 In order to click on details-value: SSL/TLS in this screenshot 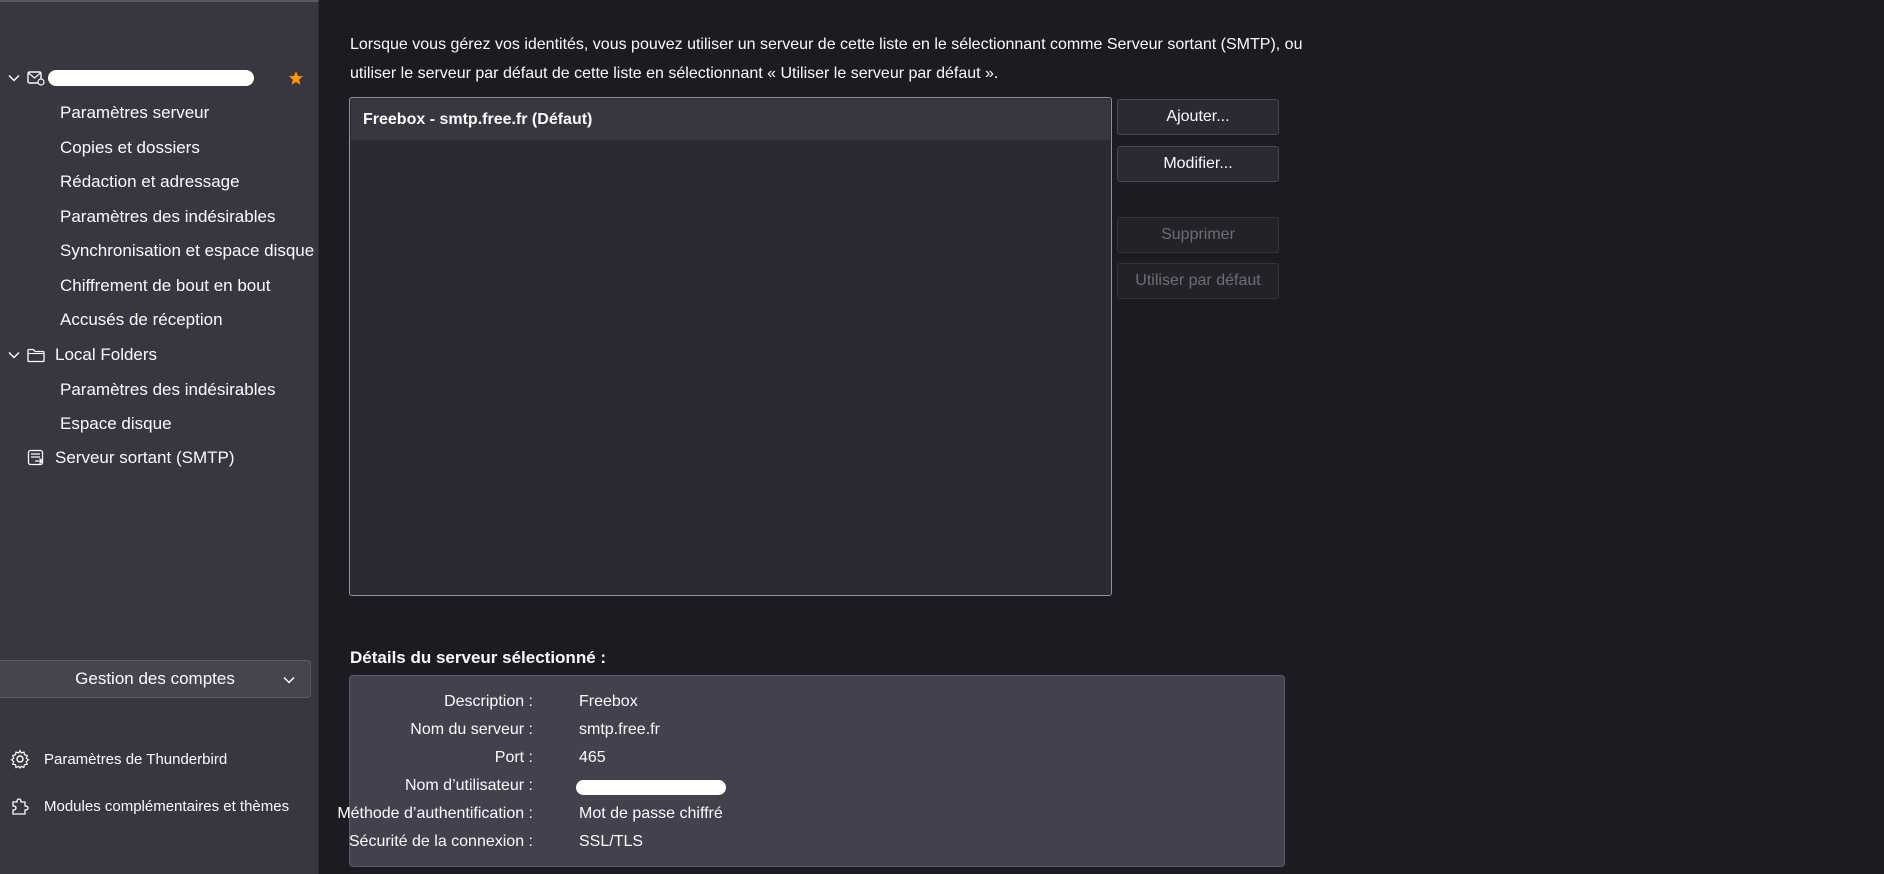, I will do `click(611, 841)`.